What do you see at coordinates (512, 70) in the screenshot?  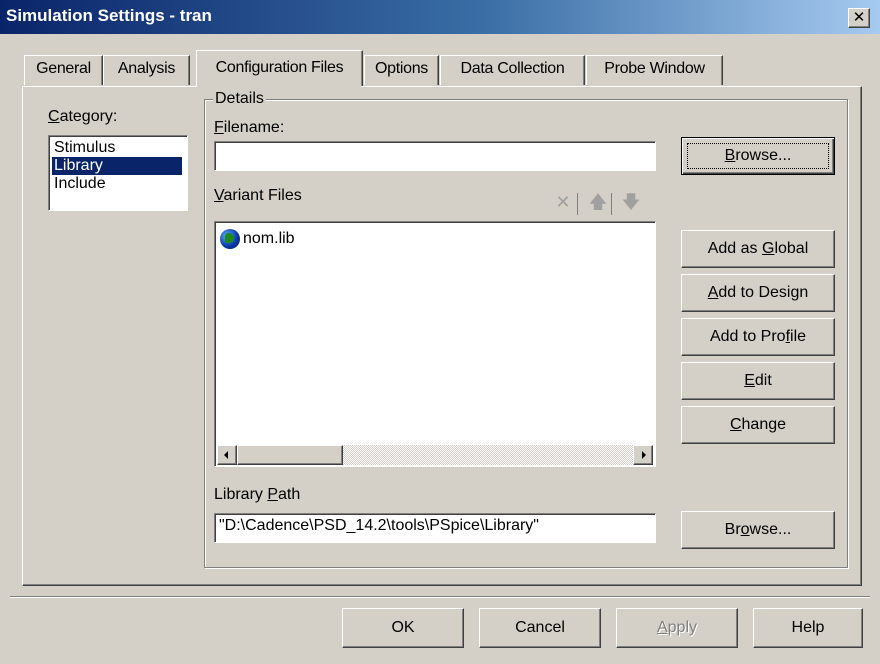 I see `tab-data-collection: Data Collection` at bounding box center [512, 70].